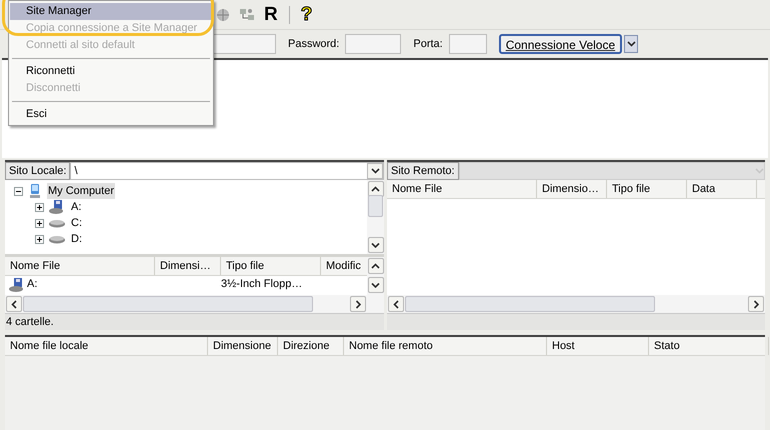 The height and width of the screenshot is (430, 770). Describe the element at coordinates (242, 346) in the screenshot. I see `column-header: Dimensione` at that location.